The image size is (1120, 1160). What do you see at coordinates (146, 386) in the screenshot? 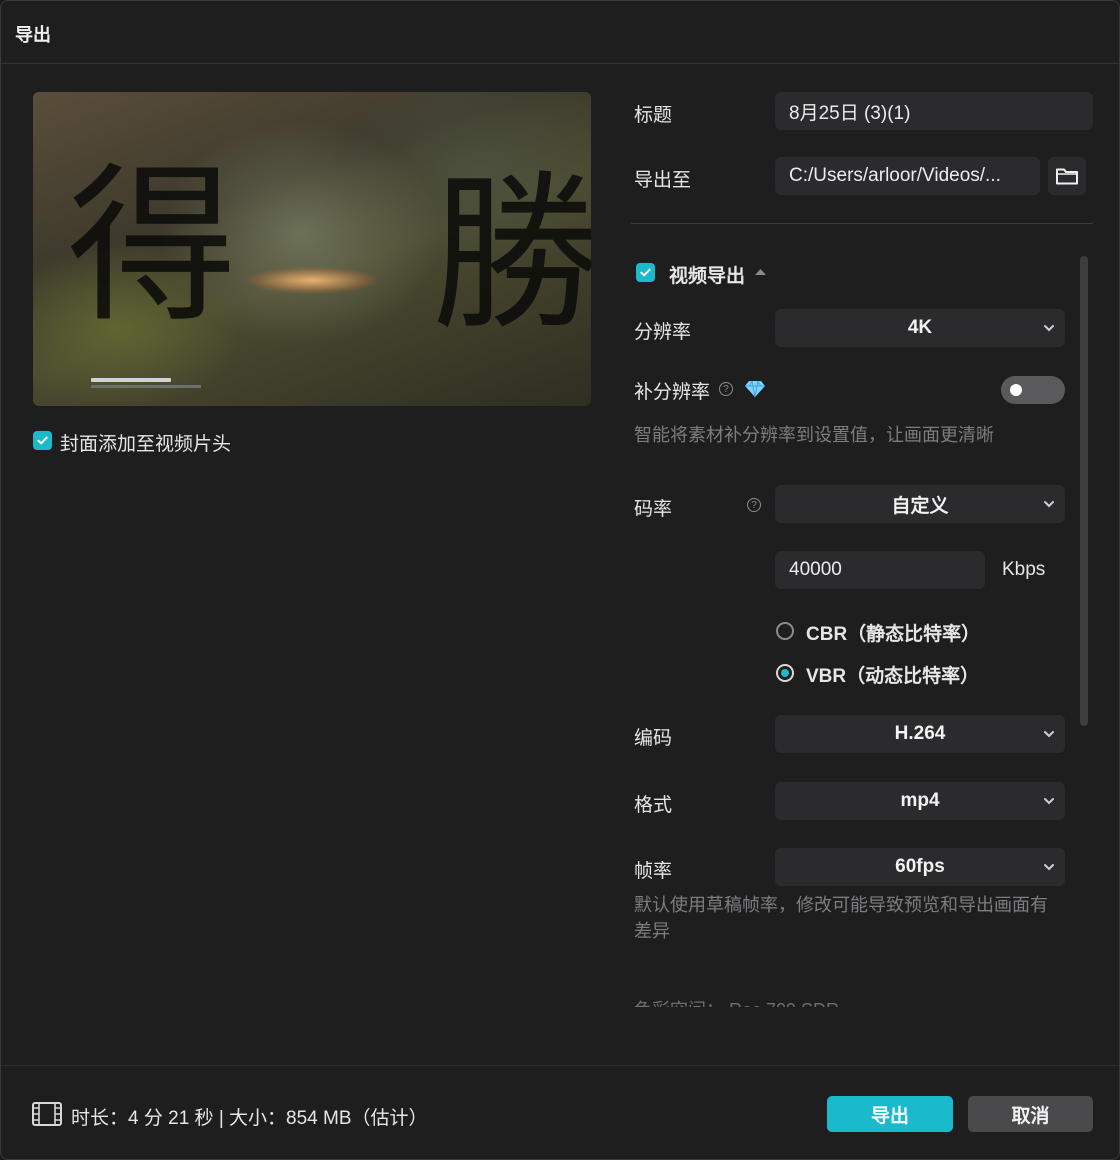
I see `stamina-bar` at bounding box center [146, 386].